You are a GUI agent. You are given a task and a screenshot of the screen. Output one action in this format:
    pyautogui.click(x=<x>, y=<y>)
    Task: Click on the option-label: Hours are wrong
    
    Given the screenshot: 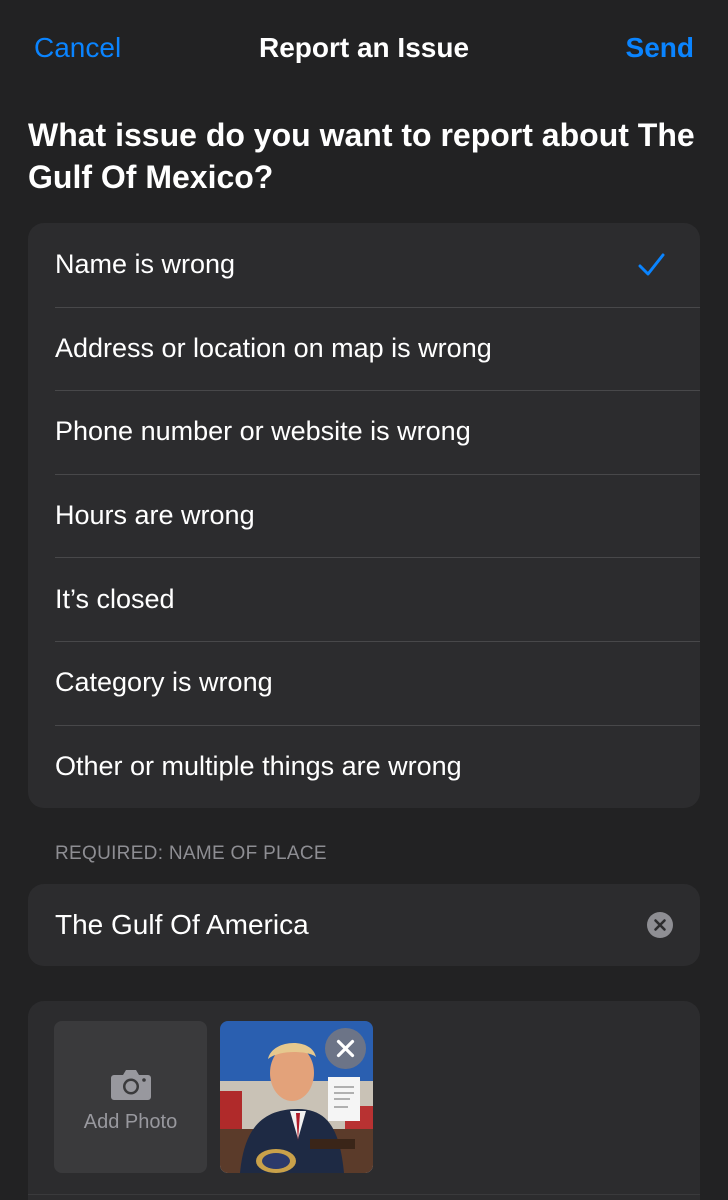 What is the action you would take?
    pyautogui.click(x=155, y=515)
    